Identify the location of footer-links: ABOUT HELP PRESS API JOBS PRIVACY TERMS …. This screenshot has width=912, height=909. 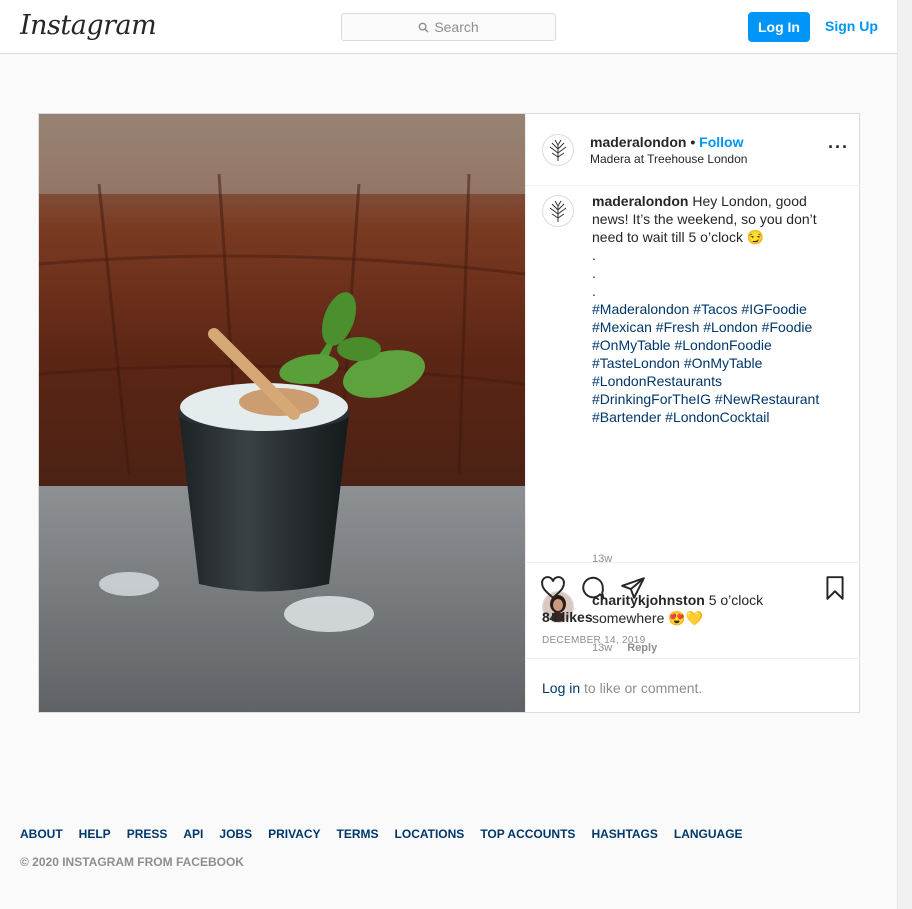
(381, 834).